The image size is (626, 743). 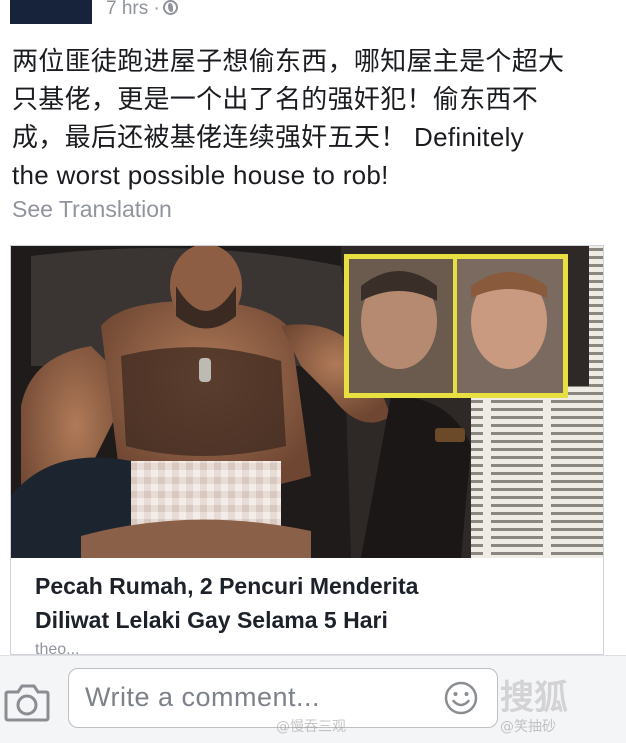 What do you see at coordinates (92, 209) in the screenshot?
I see `see-translation-link: See Translation` at bounding box center [92, 209].